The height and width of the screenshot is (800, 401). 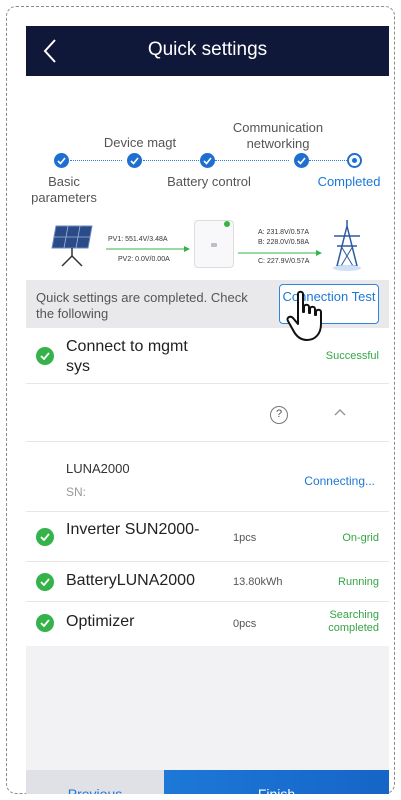 What do you see at coordinates (140, 142) in the screenshot?
I see `step-label-device-magt: Device magt` at bounding box center [140, 142].